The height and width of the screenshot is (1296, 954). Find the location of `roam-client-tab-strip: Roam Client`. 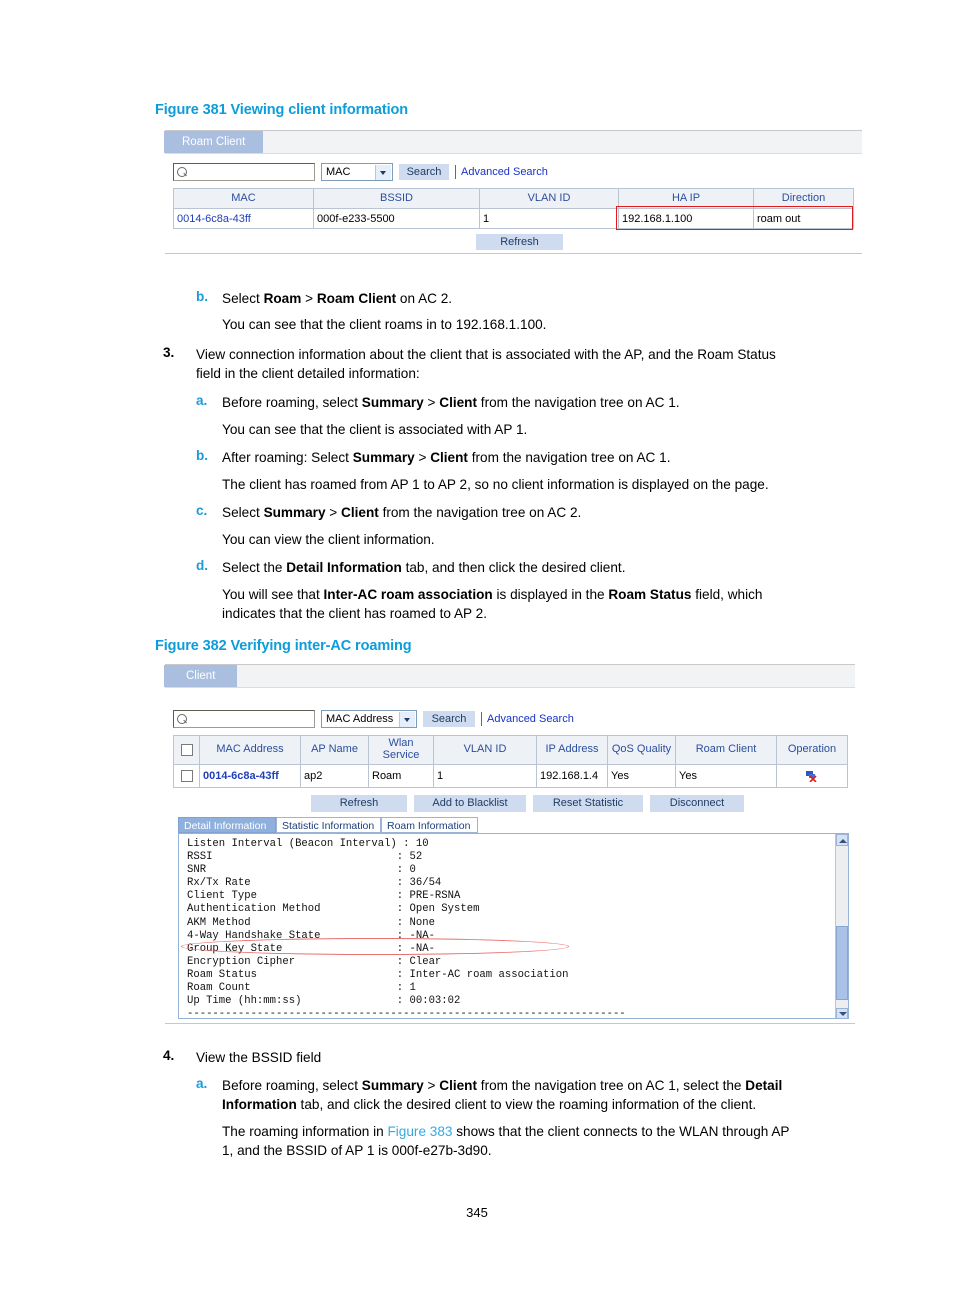

roam-client-tab-strip: Roam Client is located at coordinates (513, 142).